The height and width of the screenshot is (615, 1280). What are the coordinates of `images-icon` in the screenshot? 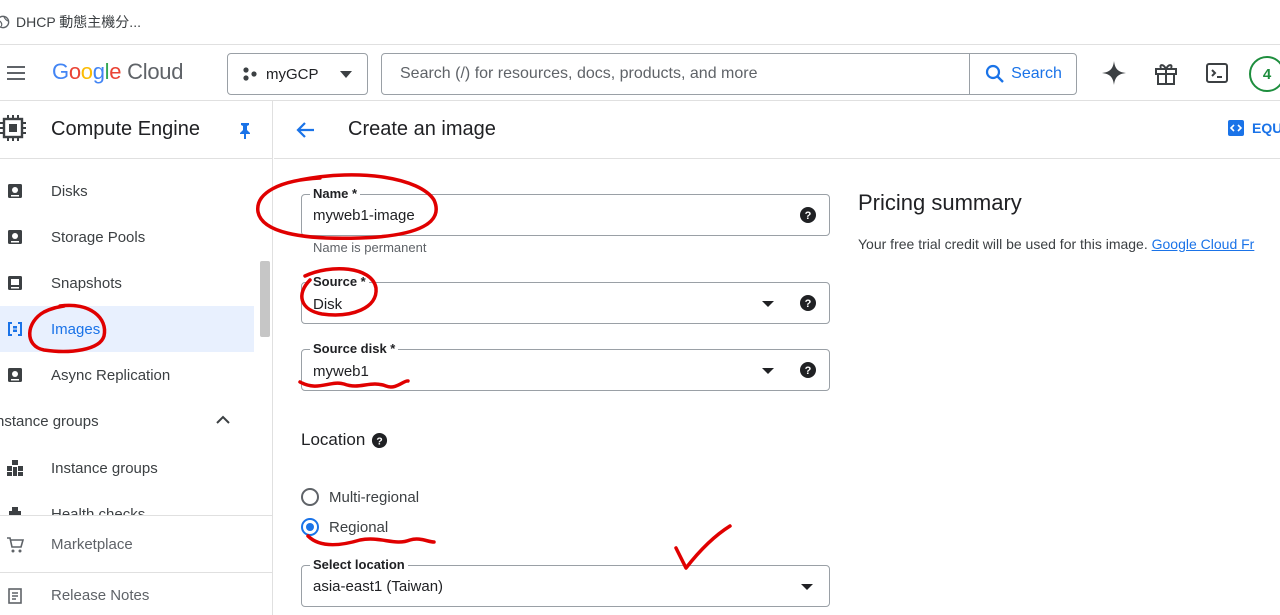 It's located at (15, 329).